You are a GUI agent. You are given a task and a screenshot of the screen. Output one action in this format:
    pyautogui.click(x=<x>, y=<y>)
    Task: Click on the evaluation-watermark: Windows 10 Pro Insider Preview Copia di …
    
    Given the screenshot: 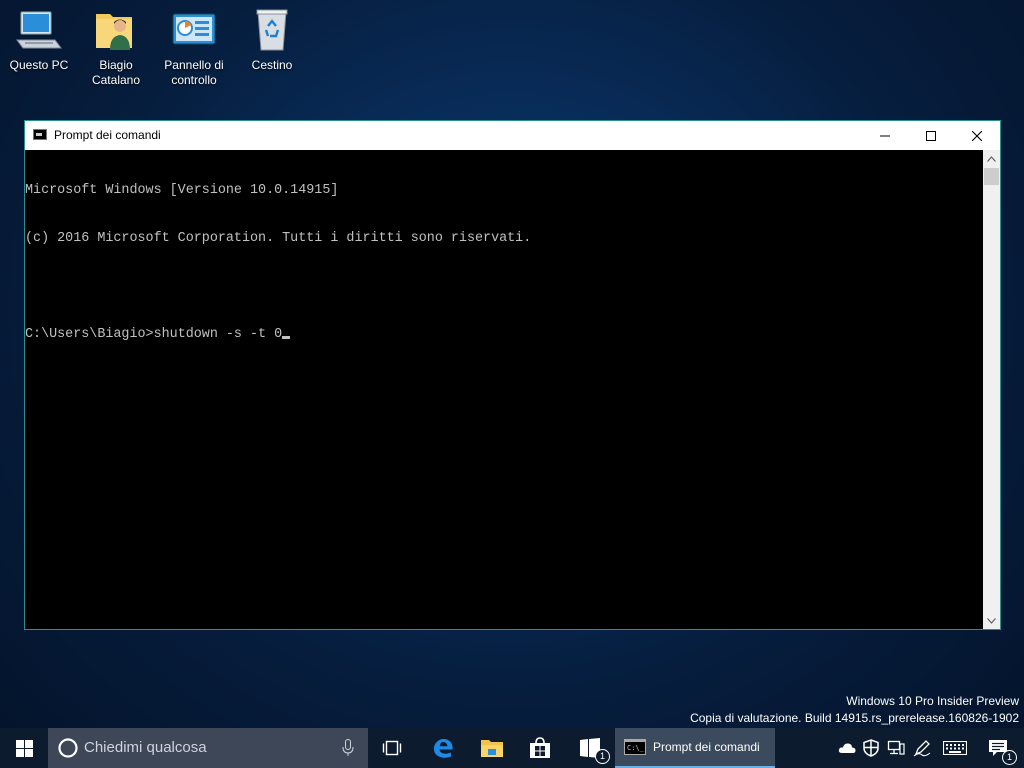 What is the action you would take?
    pyautogui.click(x=854, y=710)
    